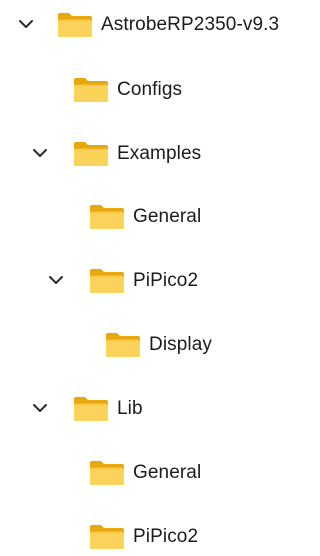 The height and width of the screenshot is (556, 320). I want to click on tree-item-label: Configs, so click(150, 89).